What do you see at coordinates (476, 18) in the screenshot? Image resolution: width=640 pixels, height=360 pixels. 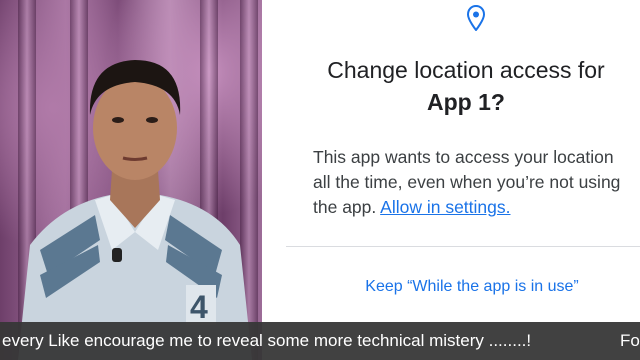 I see `location-pin-icon` at bounding box center [476, 18].